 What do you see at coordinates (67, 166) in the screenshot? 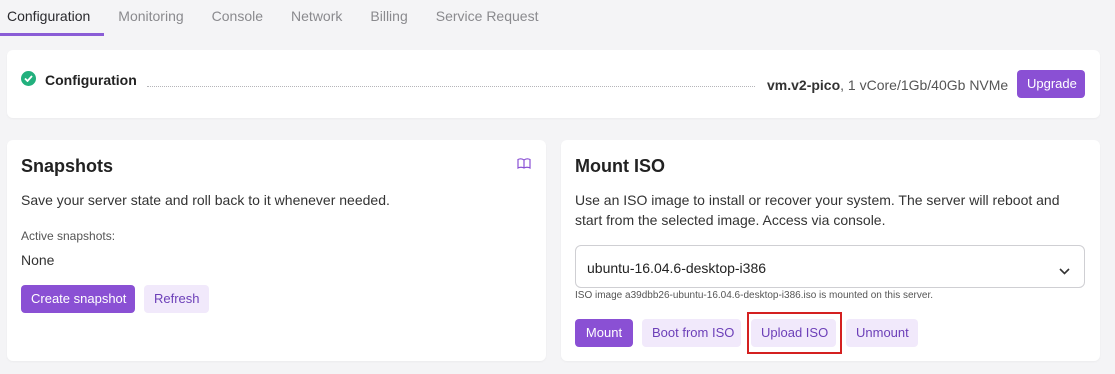
I see `snapshots-title: Snapshots` at bounding box center [67, 166].